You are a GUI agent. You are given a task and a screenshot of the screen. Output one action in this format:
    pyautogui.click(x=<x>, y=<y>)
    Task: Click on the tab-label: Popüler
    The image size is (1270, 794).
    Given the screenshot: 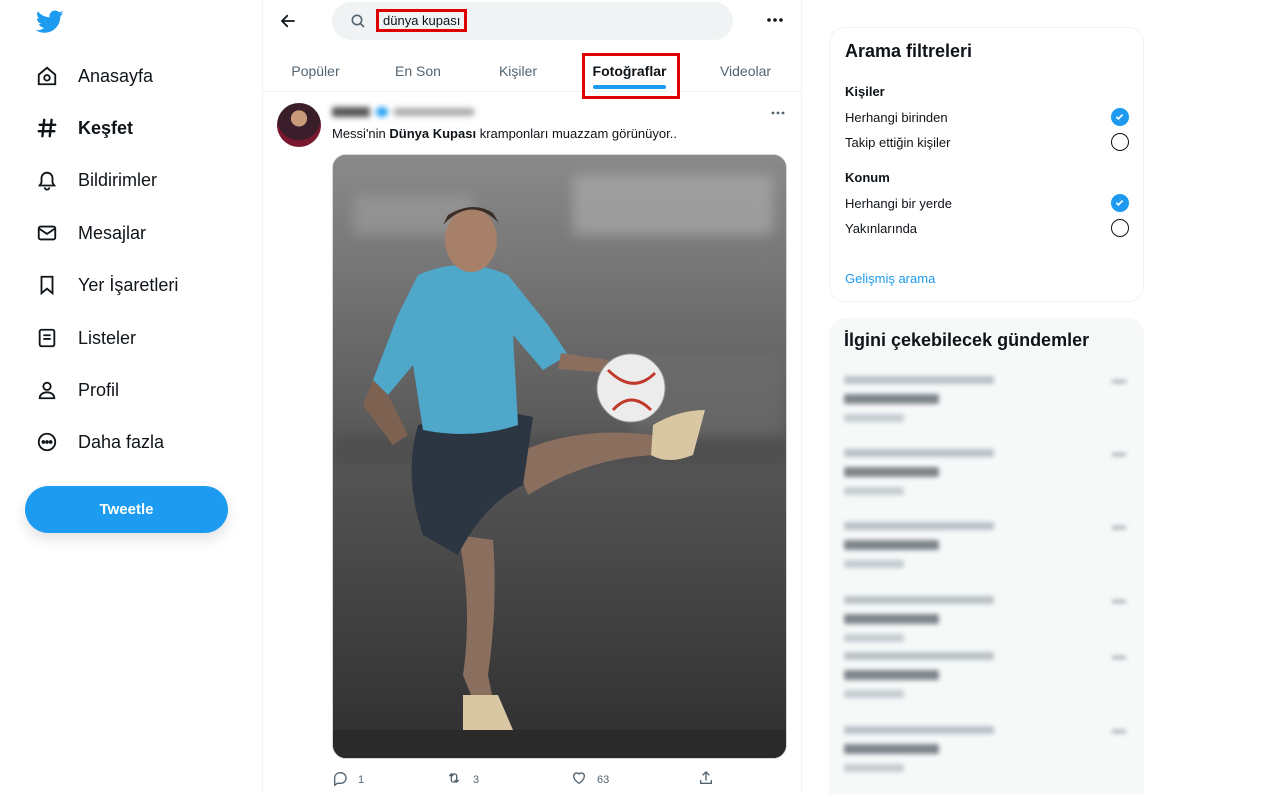 What is the action you would take?
    pyautogui.click(x=315, y=71)
    